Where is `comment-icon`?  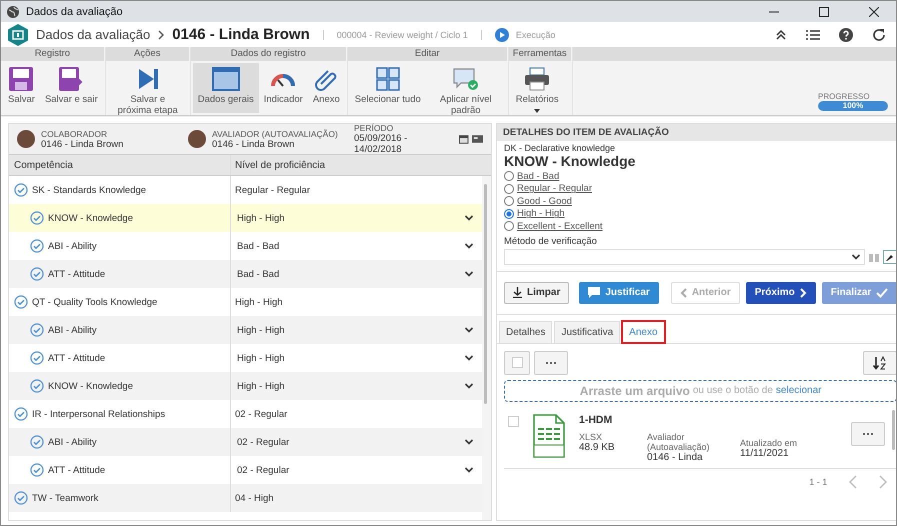
comment-icon is located at coordinates (594, 292).